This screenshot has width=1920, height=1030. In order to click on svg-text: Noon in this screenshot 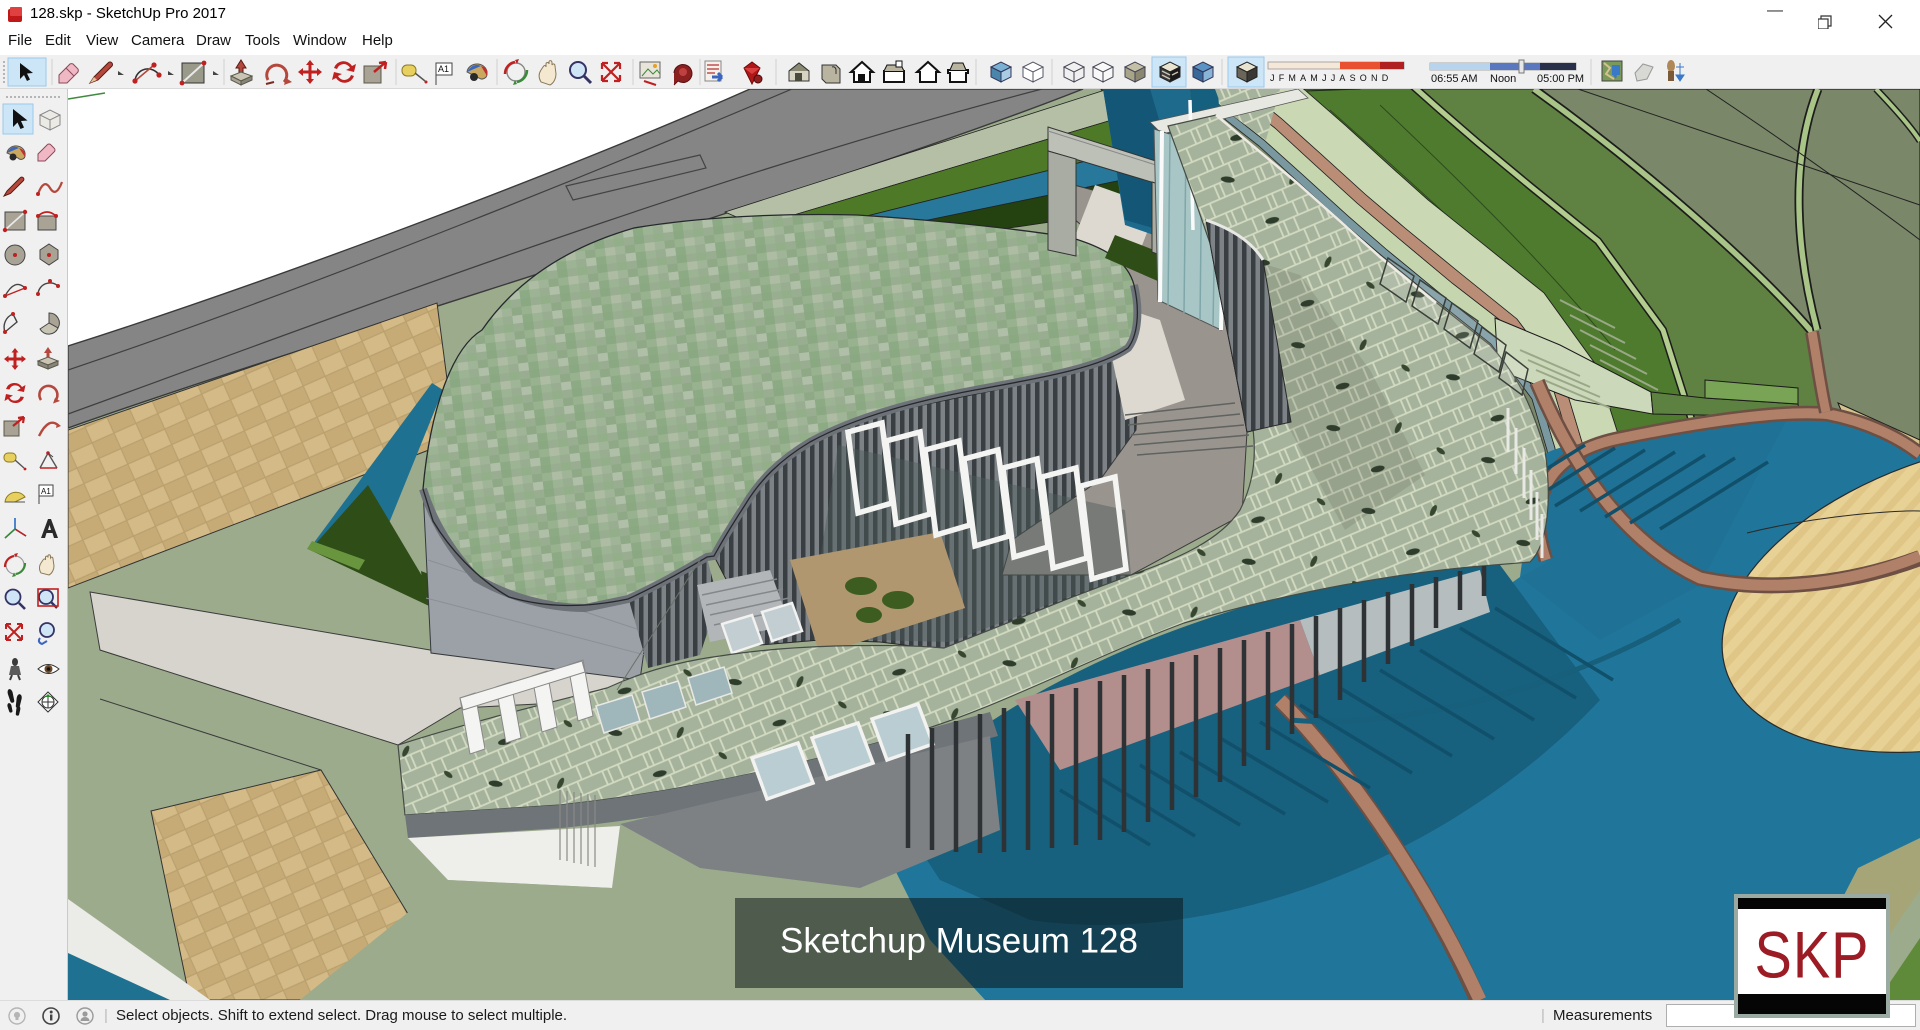, I will do `click(1503, 79)`.